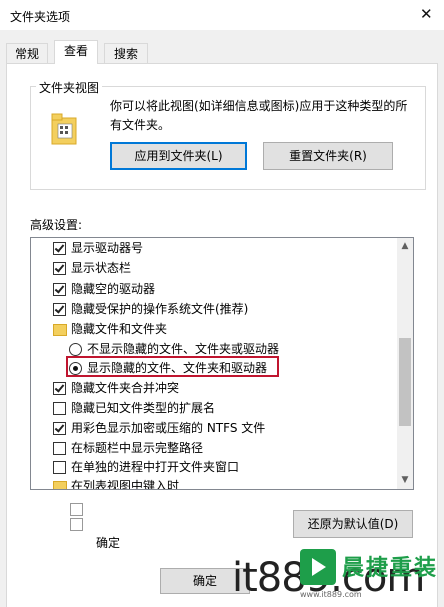 This screenshot has width=444, height=607. I want to click on folder-views-title: 文件夹视图, so click(69, 87).